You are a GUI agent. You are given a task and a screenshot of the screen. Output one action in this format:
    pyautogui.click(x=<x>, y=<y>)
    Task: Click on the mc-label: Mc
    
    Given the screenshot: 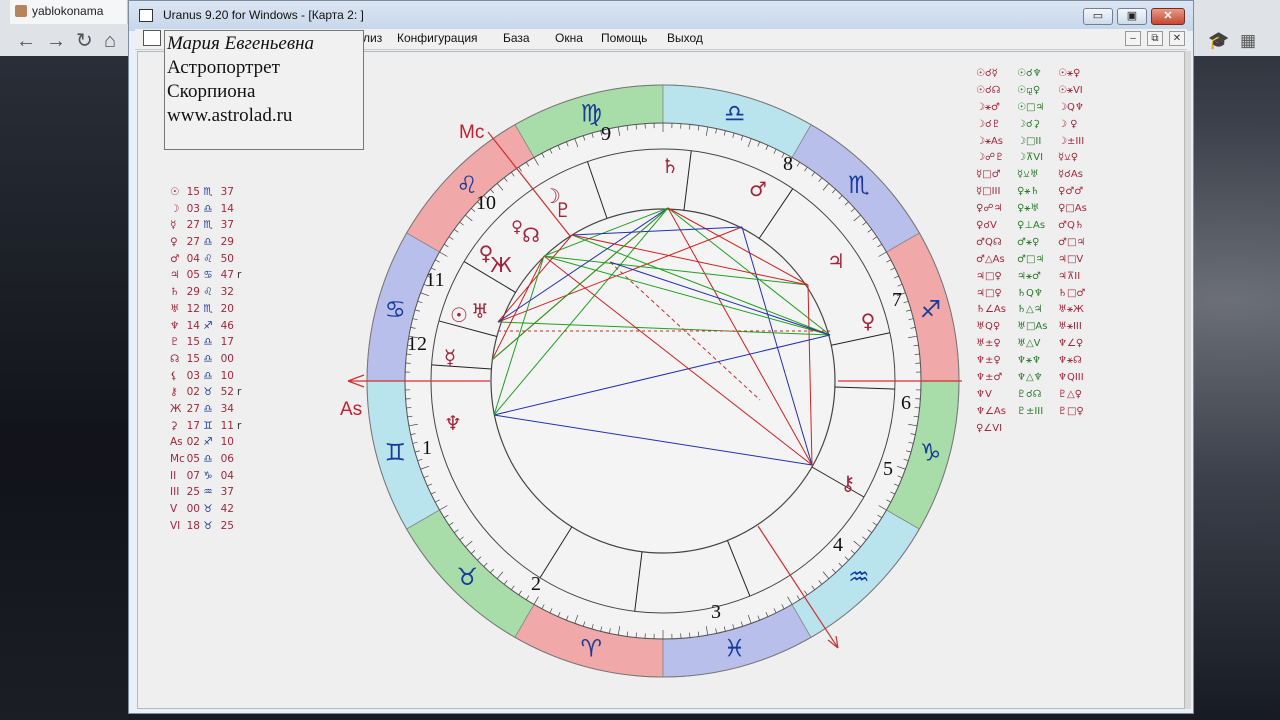 What is the action you would take?
    pyautogui.click(x=471, y=132)
    